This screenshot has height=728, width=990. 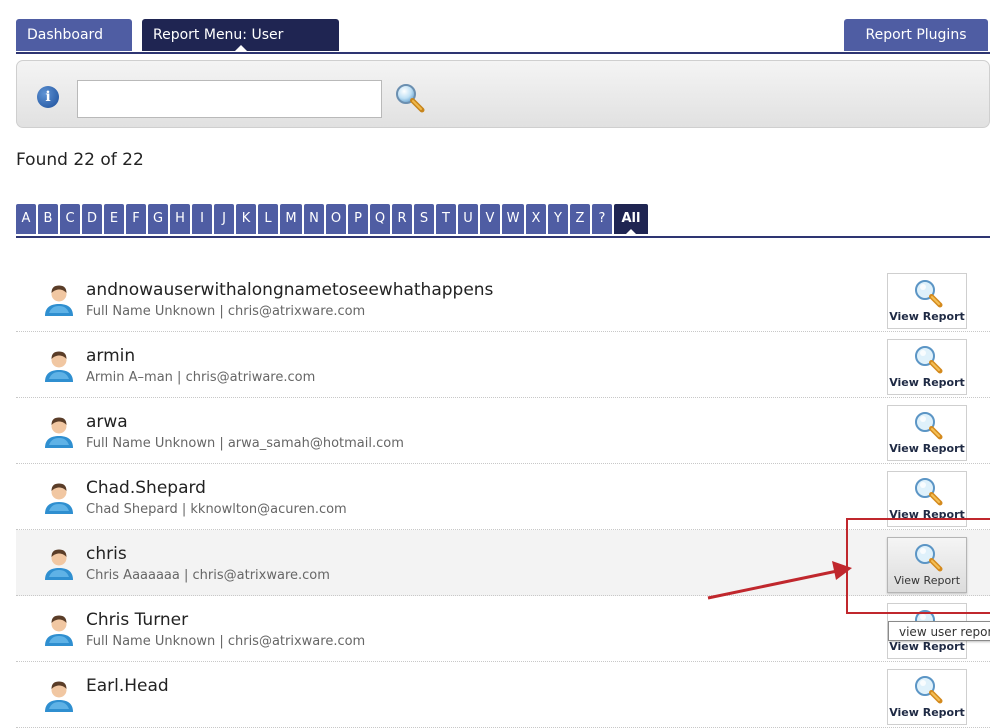 What do you see at coordinates (246, 219) in the screenshot?
I see `letter-filter-k: K` at bounding box center [246, 219].